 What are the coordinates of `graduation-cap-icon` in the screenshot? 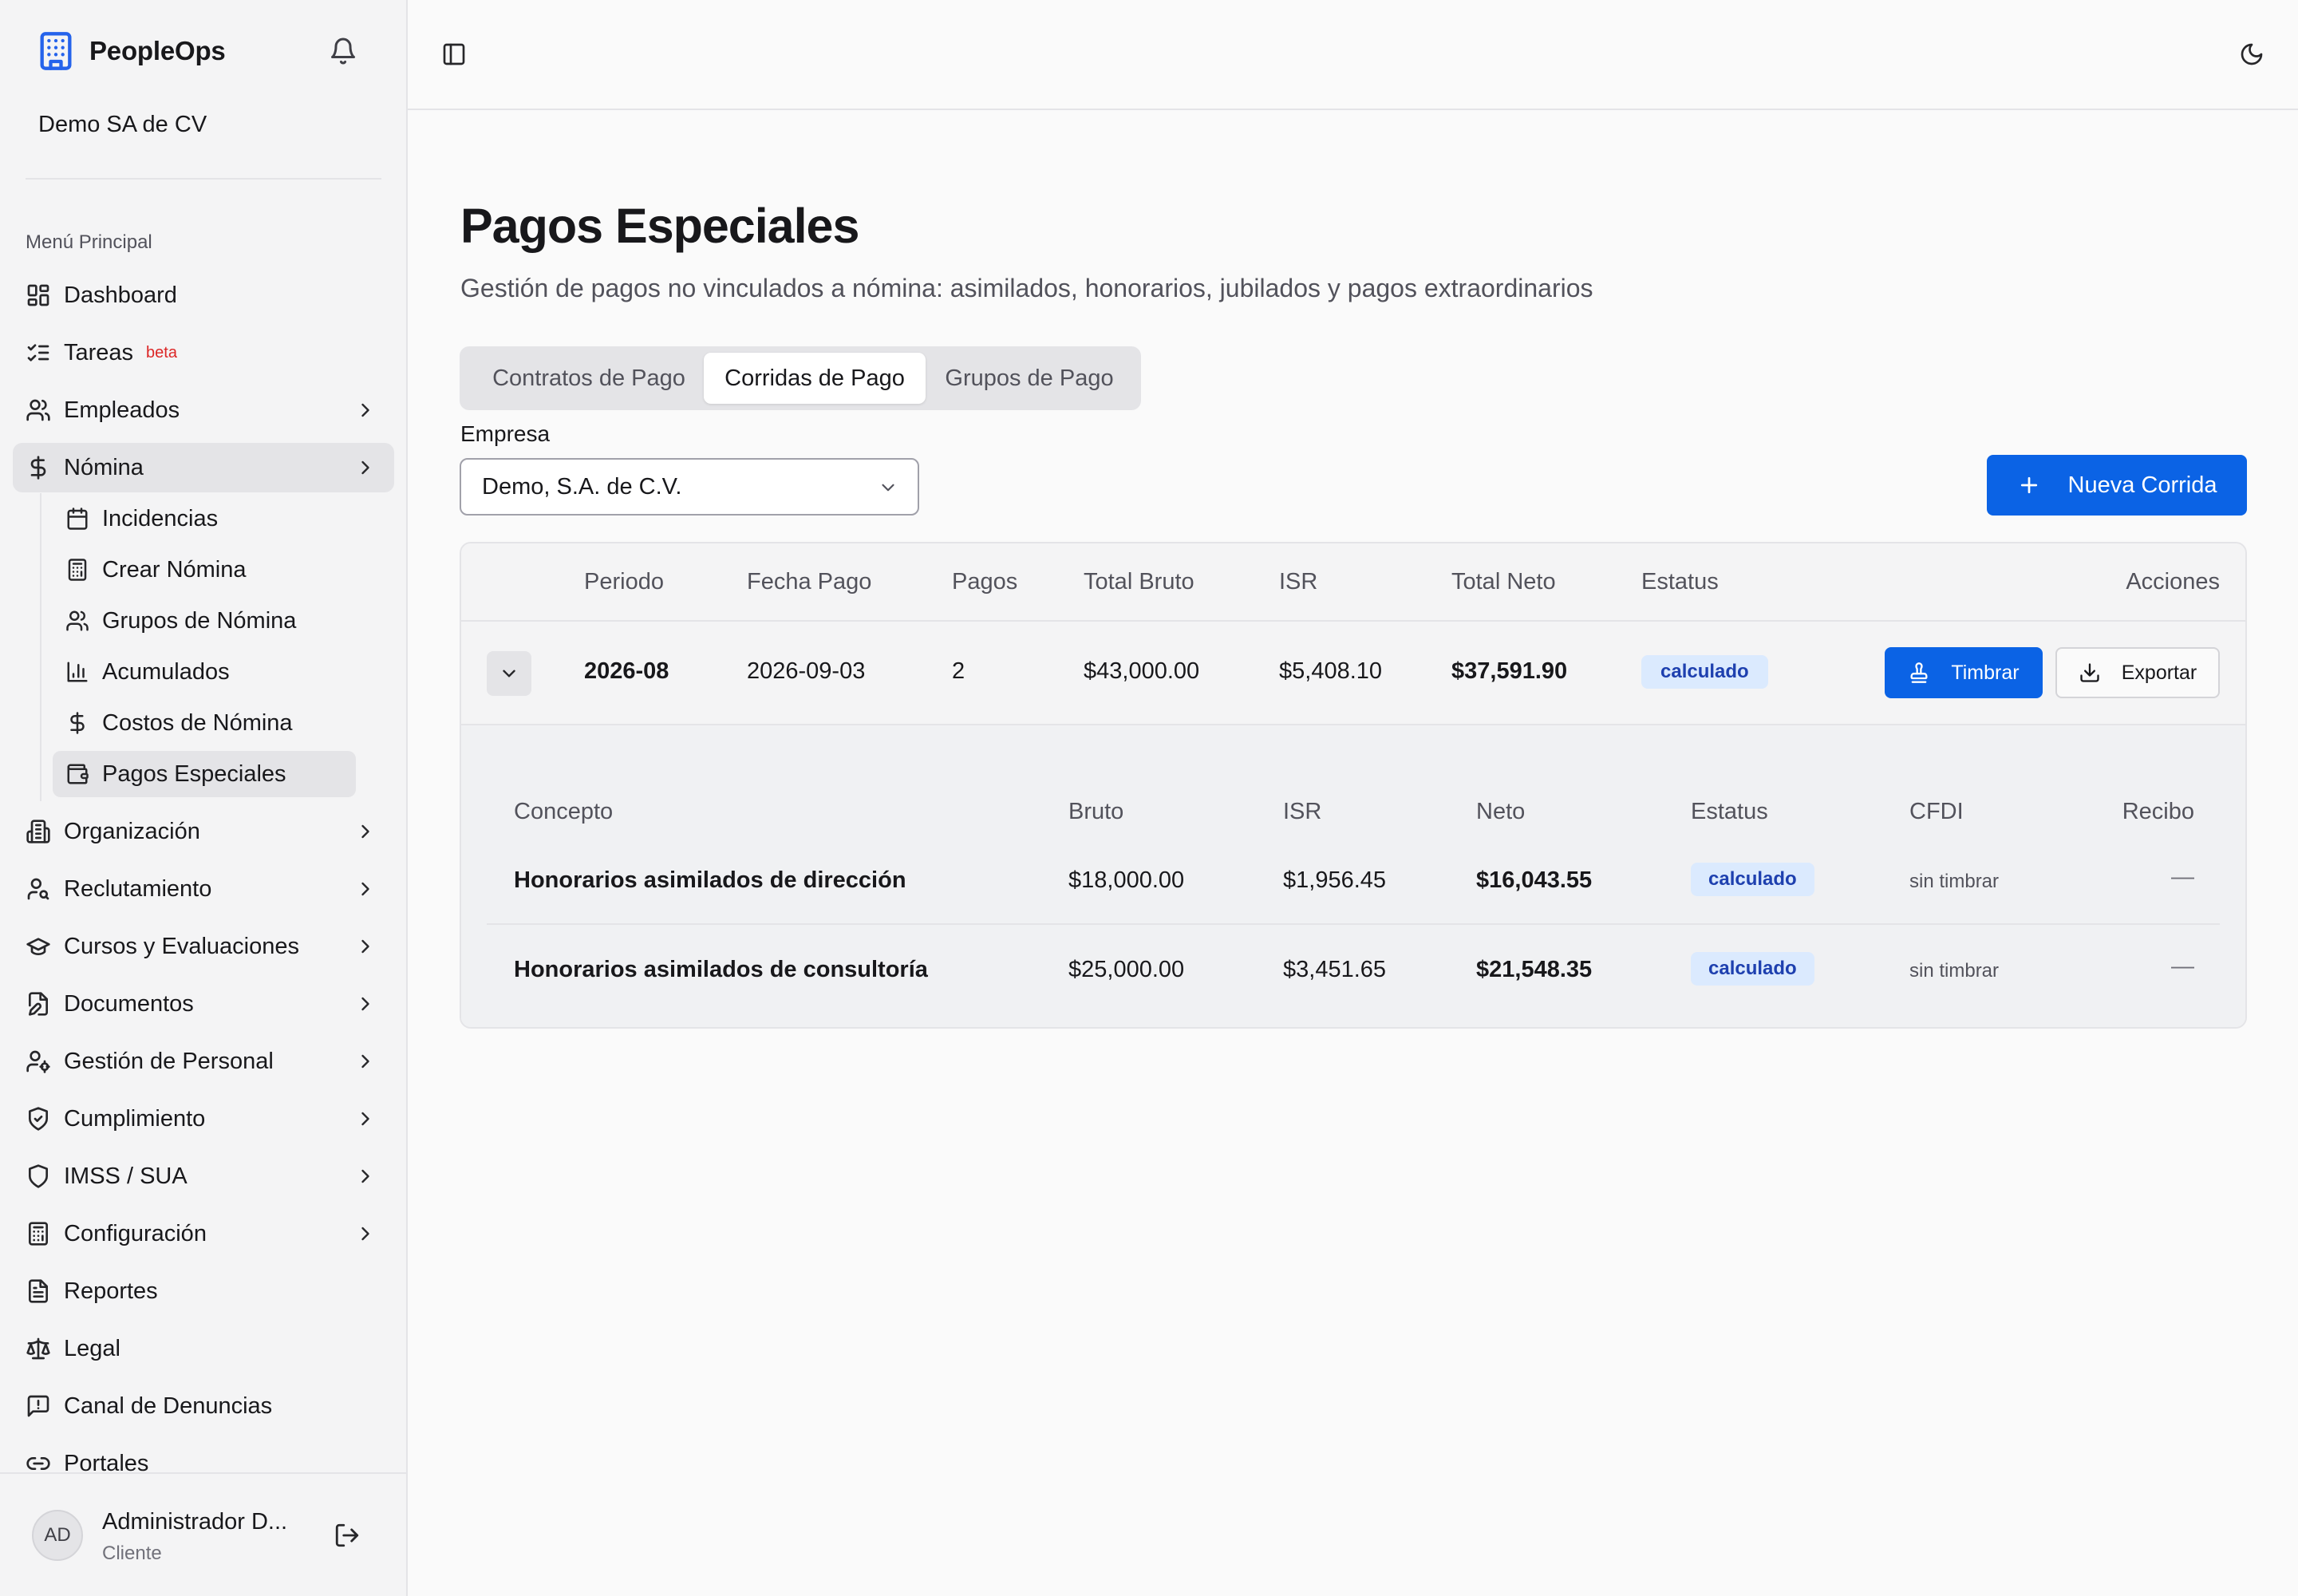 It's located at (39, 946).